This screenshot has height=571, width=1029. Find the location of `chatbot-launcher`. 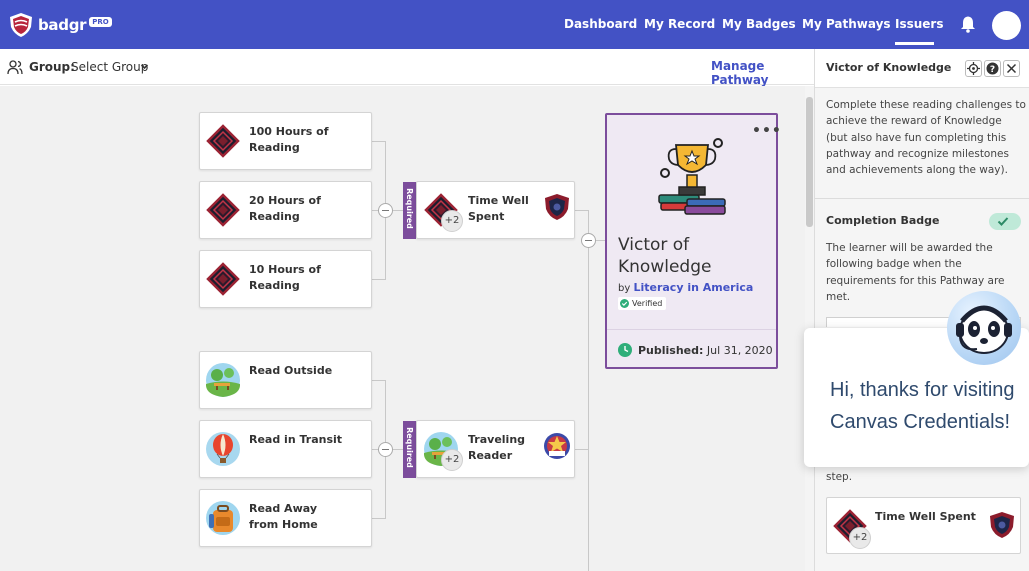

chatbot-launcher is located at coordinates (984, 328).